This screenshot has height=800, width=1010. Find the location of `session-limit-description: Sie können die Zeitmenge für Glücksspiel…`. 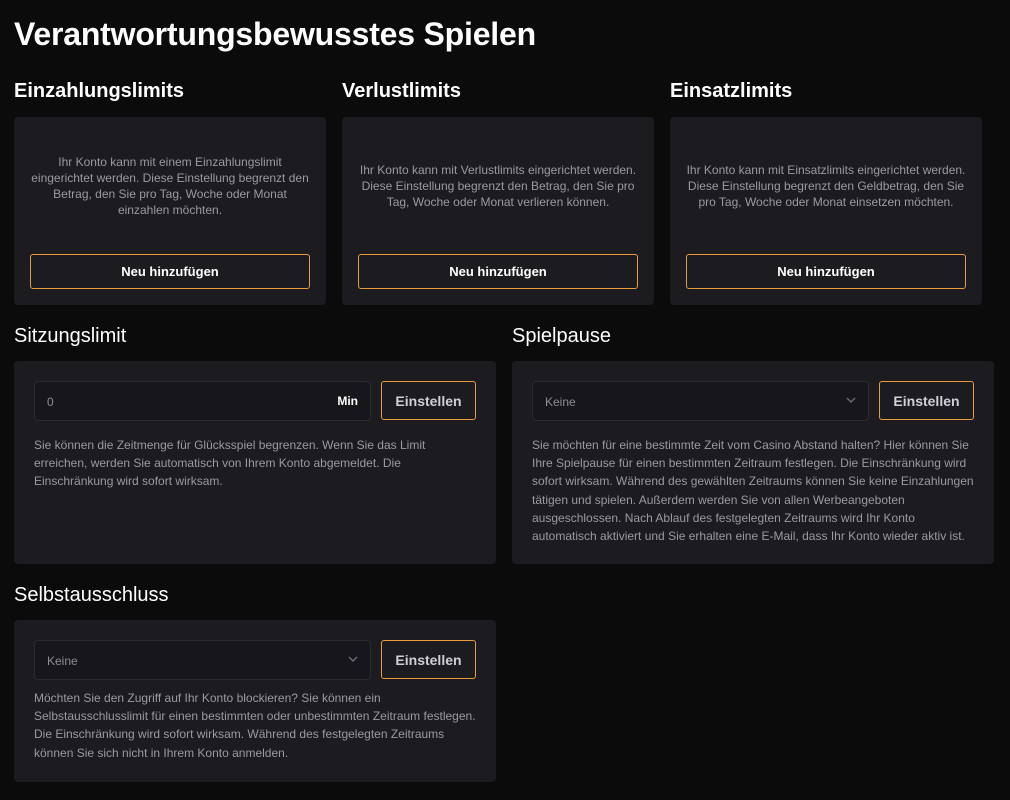

session-limit-description: Sie können die Zeitmenge für Glücksspiel… is located at coordinates (230, 463).